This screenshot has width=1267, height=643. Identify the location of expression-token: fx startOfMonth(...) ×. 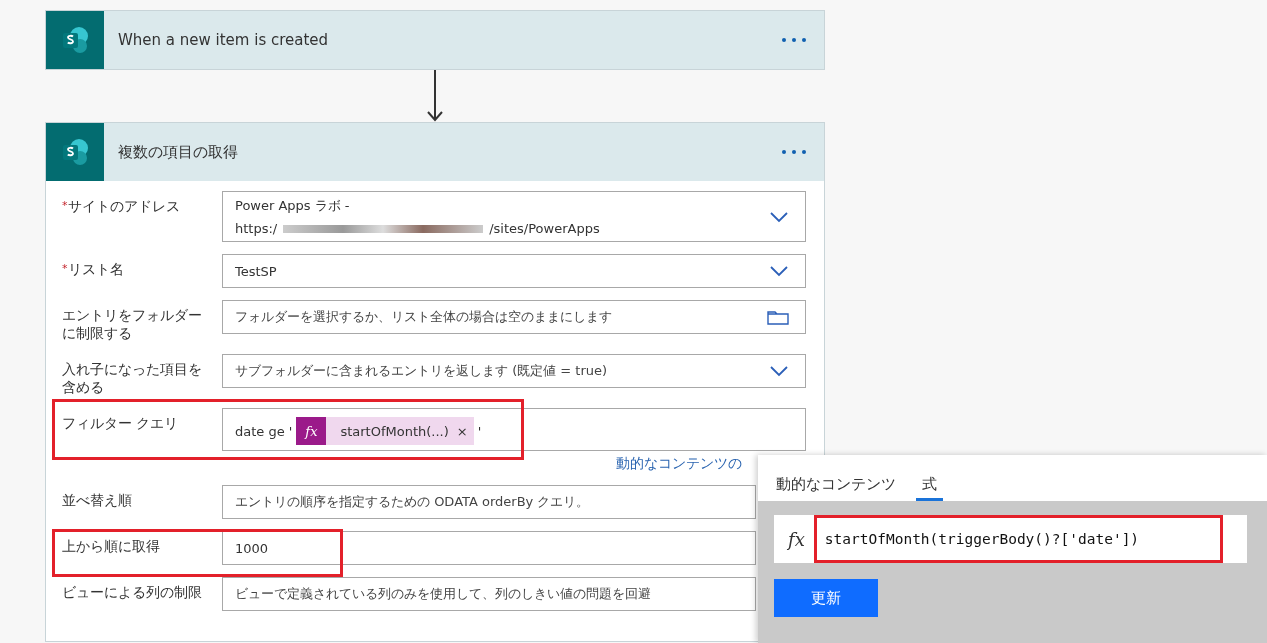
(385, 431).